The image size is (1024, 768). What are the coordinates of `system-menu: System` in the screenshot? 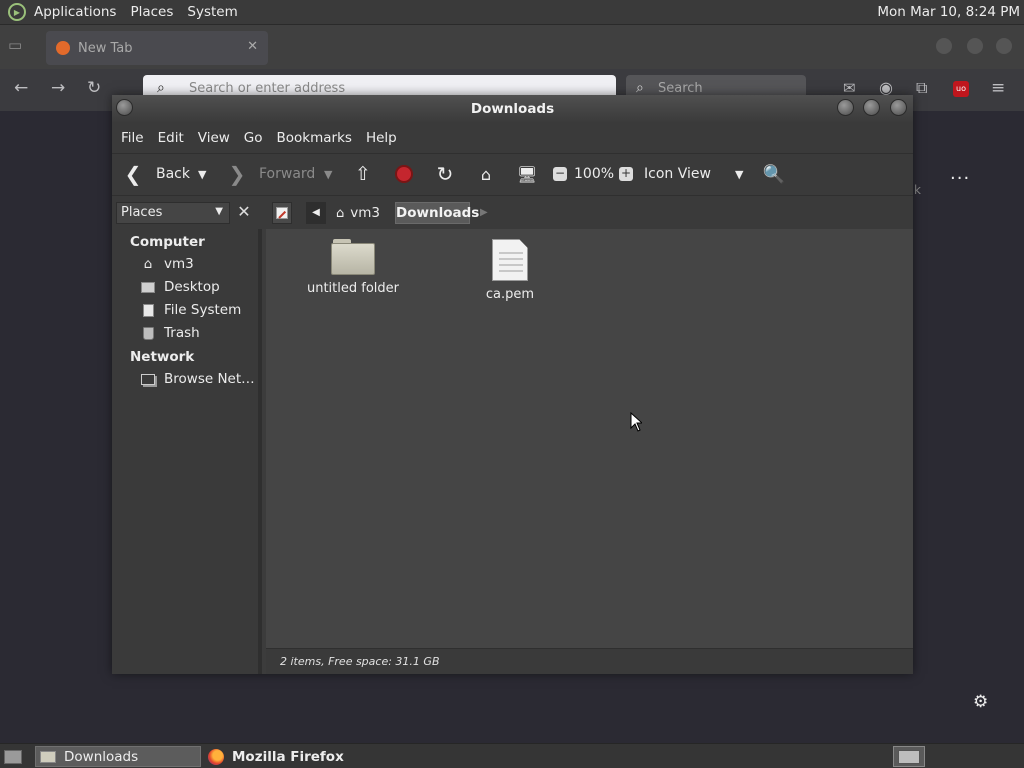 It's located at (212, 12).